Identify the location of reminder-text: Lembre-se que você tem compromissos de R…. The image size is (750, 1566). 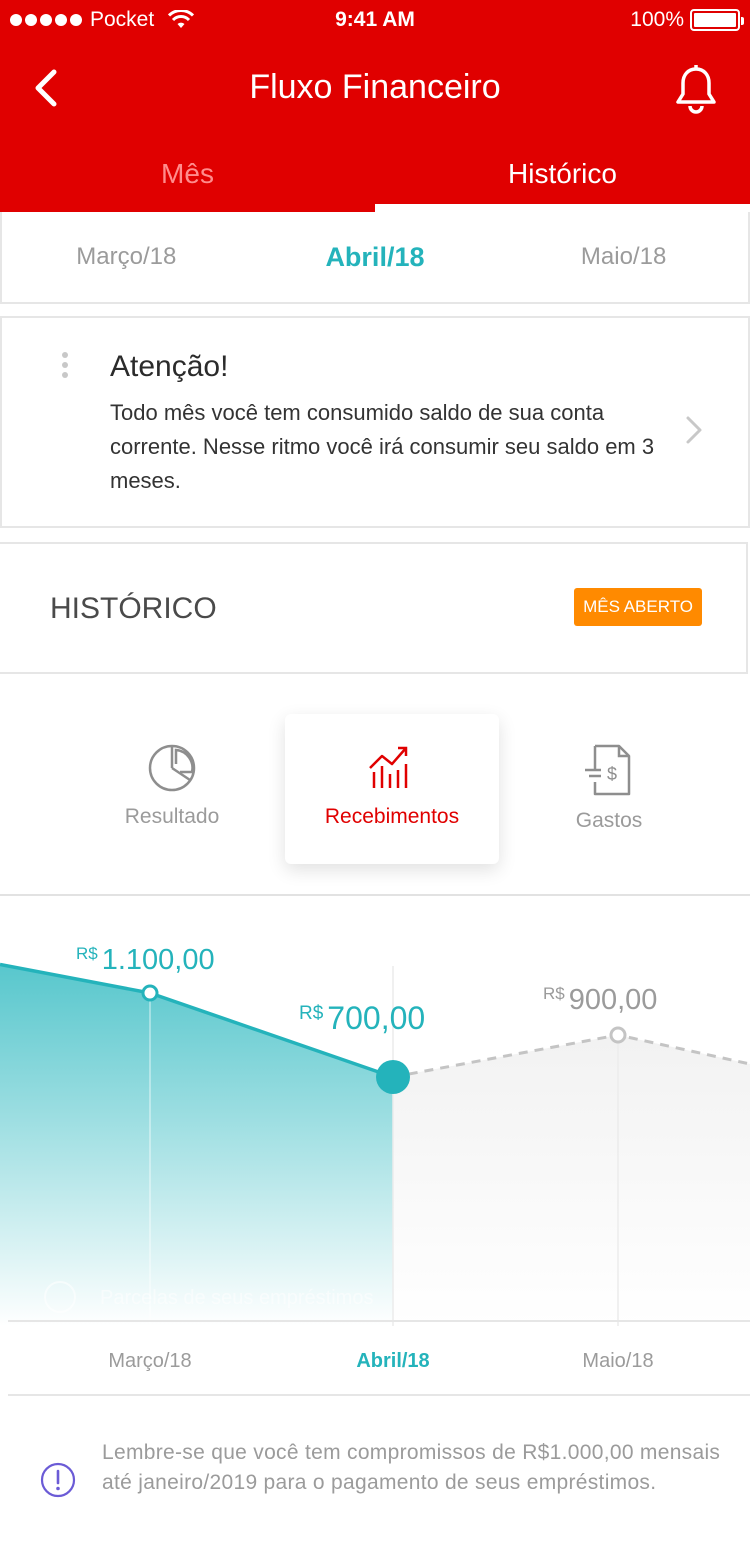
(411, 1467).